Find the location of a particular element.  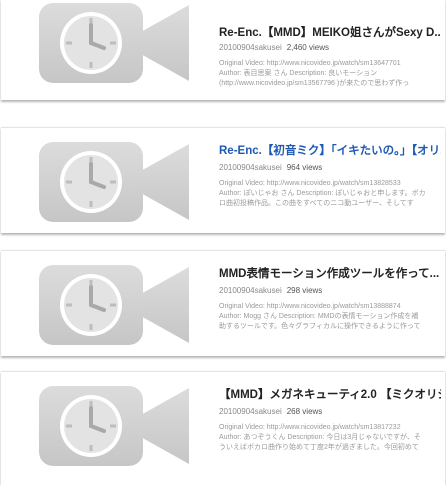

description-line: Author: 表目思案 さん Description: 良いモーション is located at coordinates (298, 73).